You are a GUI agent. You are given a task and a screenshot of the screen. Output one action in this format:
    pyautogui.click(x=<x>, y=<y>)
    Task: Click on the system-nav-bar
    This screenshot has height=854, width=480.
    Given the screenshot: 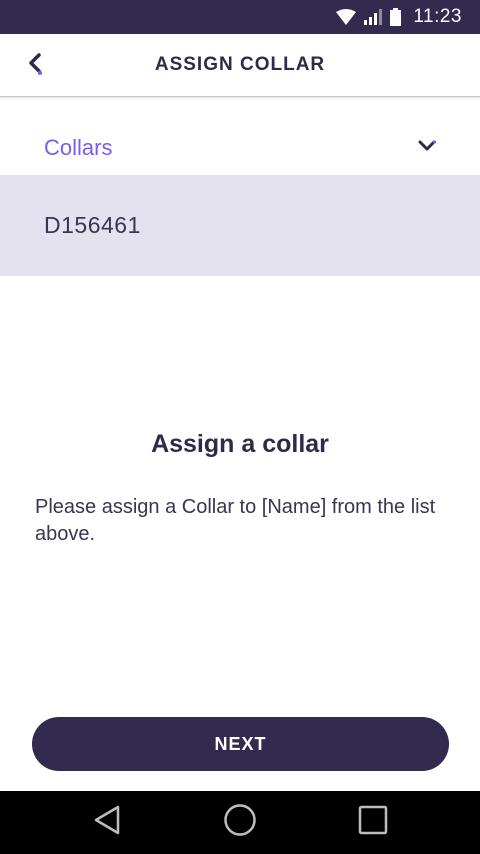 What is the action you would take?
    pyautogui.click(x=240, y=822)
    